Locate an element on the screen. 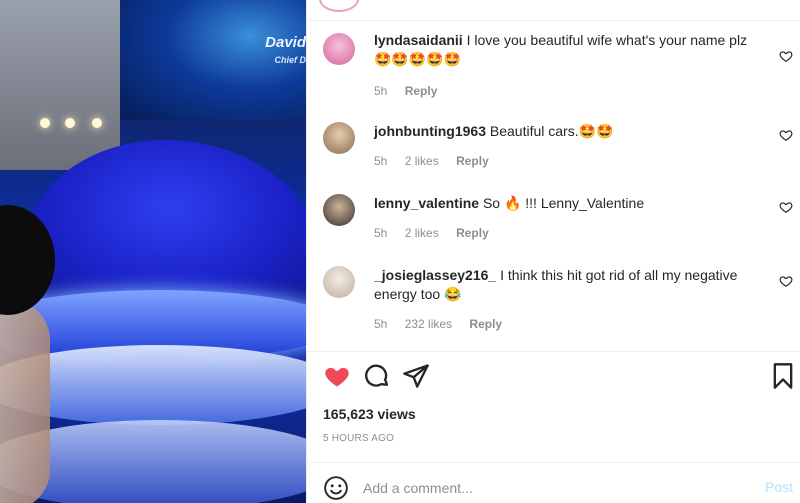  comment-username: johnbunting1963 is located at coordinates (430, 131).